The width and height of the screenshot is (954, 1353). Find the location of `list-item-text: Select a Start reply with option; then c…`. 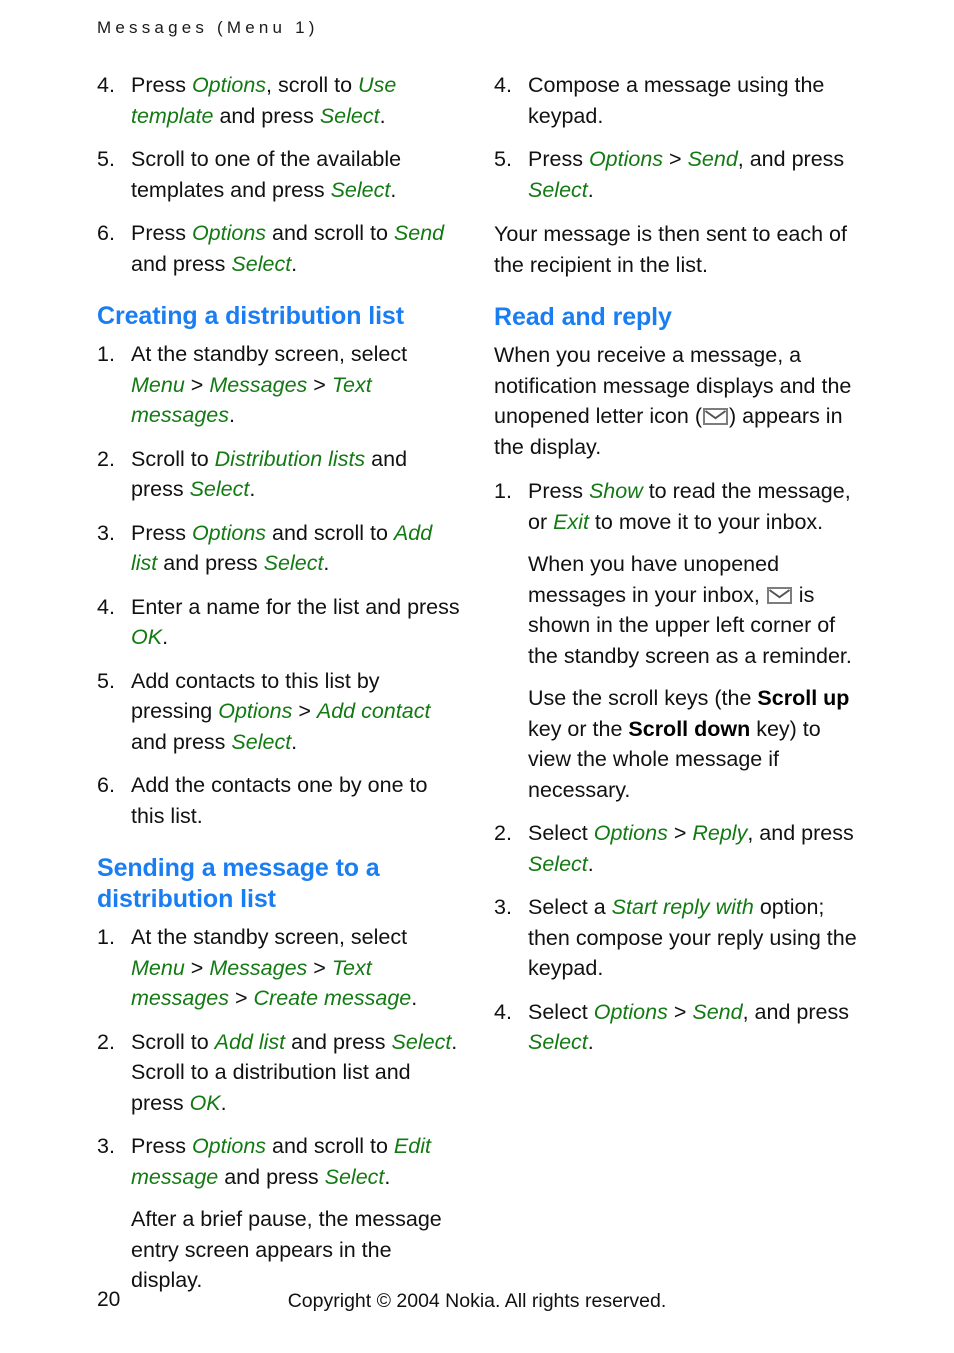

list-item-text: Select a Start reply with option; then c… is located at coordinates (692, 937).